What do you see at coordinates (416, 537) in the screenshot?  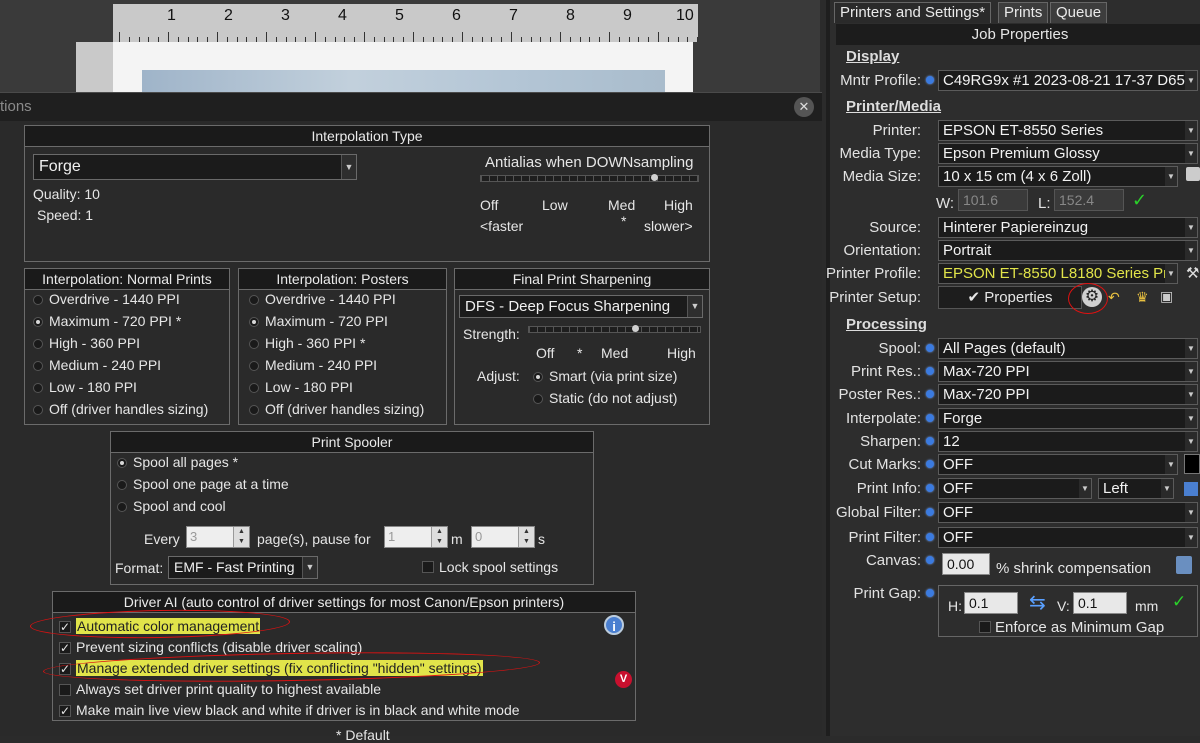 I see `pause-minutes-stepper: 1 ▲ ▼` at bounding box center [416, 537].